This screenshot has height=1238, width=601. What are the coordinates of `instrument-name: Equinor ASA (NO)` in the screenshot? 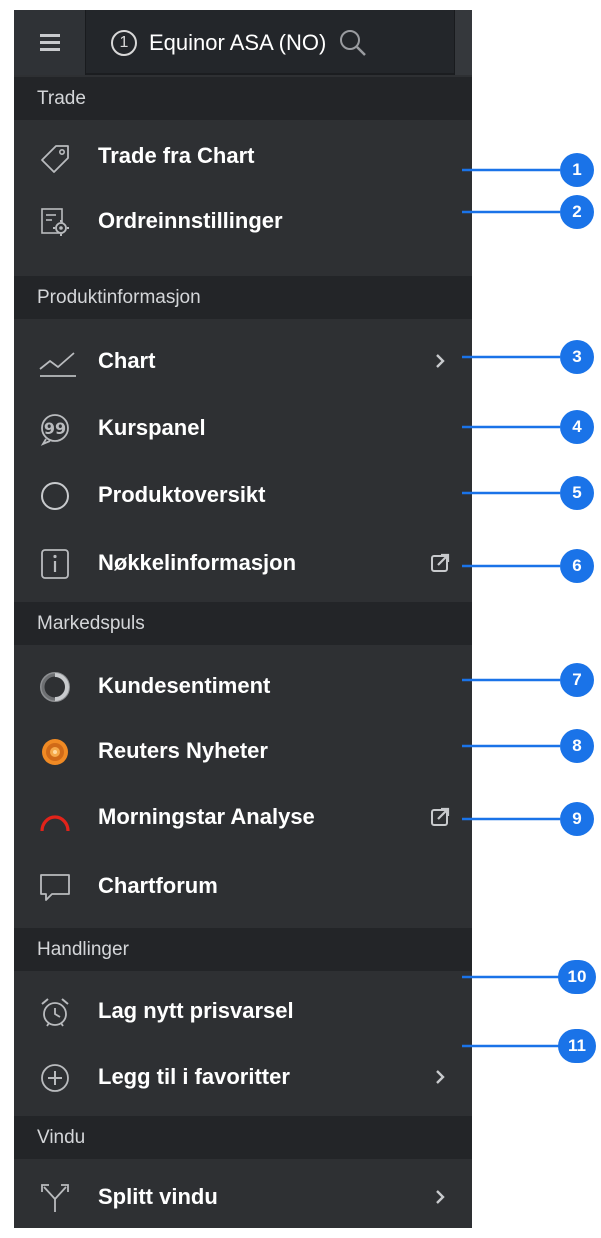 It's located at (238, 42).